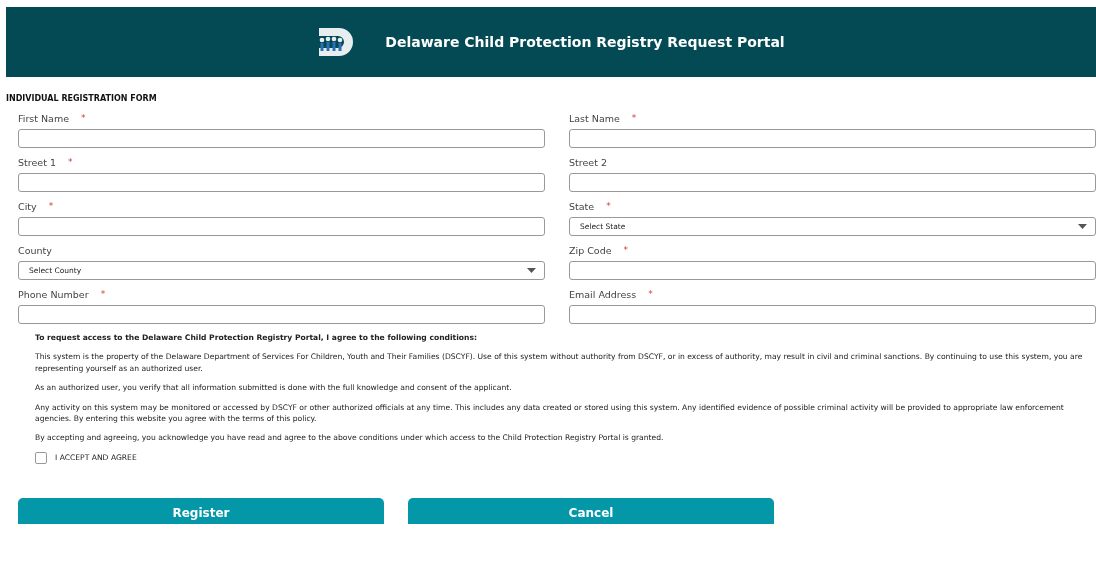  What do you see at coordinates (41, 457) in the screenshot?
I see `checkbox` at bounding box center [41, 457].